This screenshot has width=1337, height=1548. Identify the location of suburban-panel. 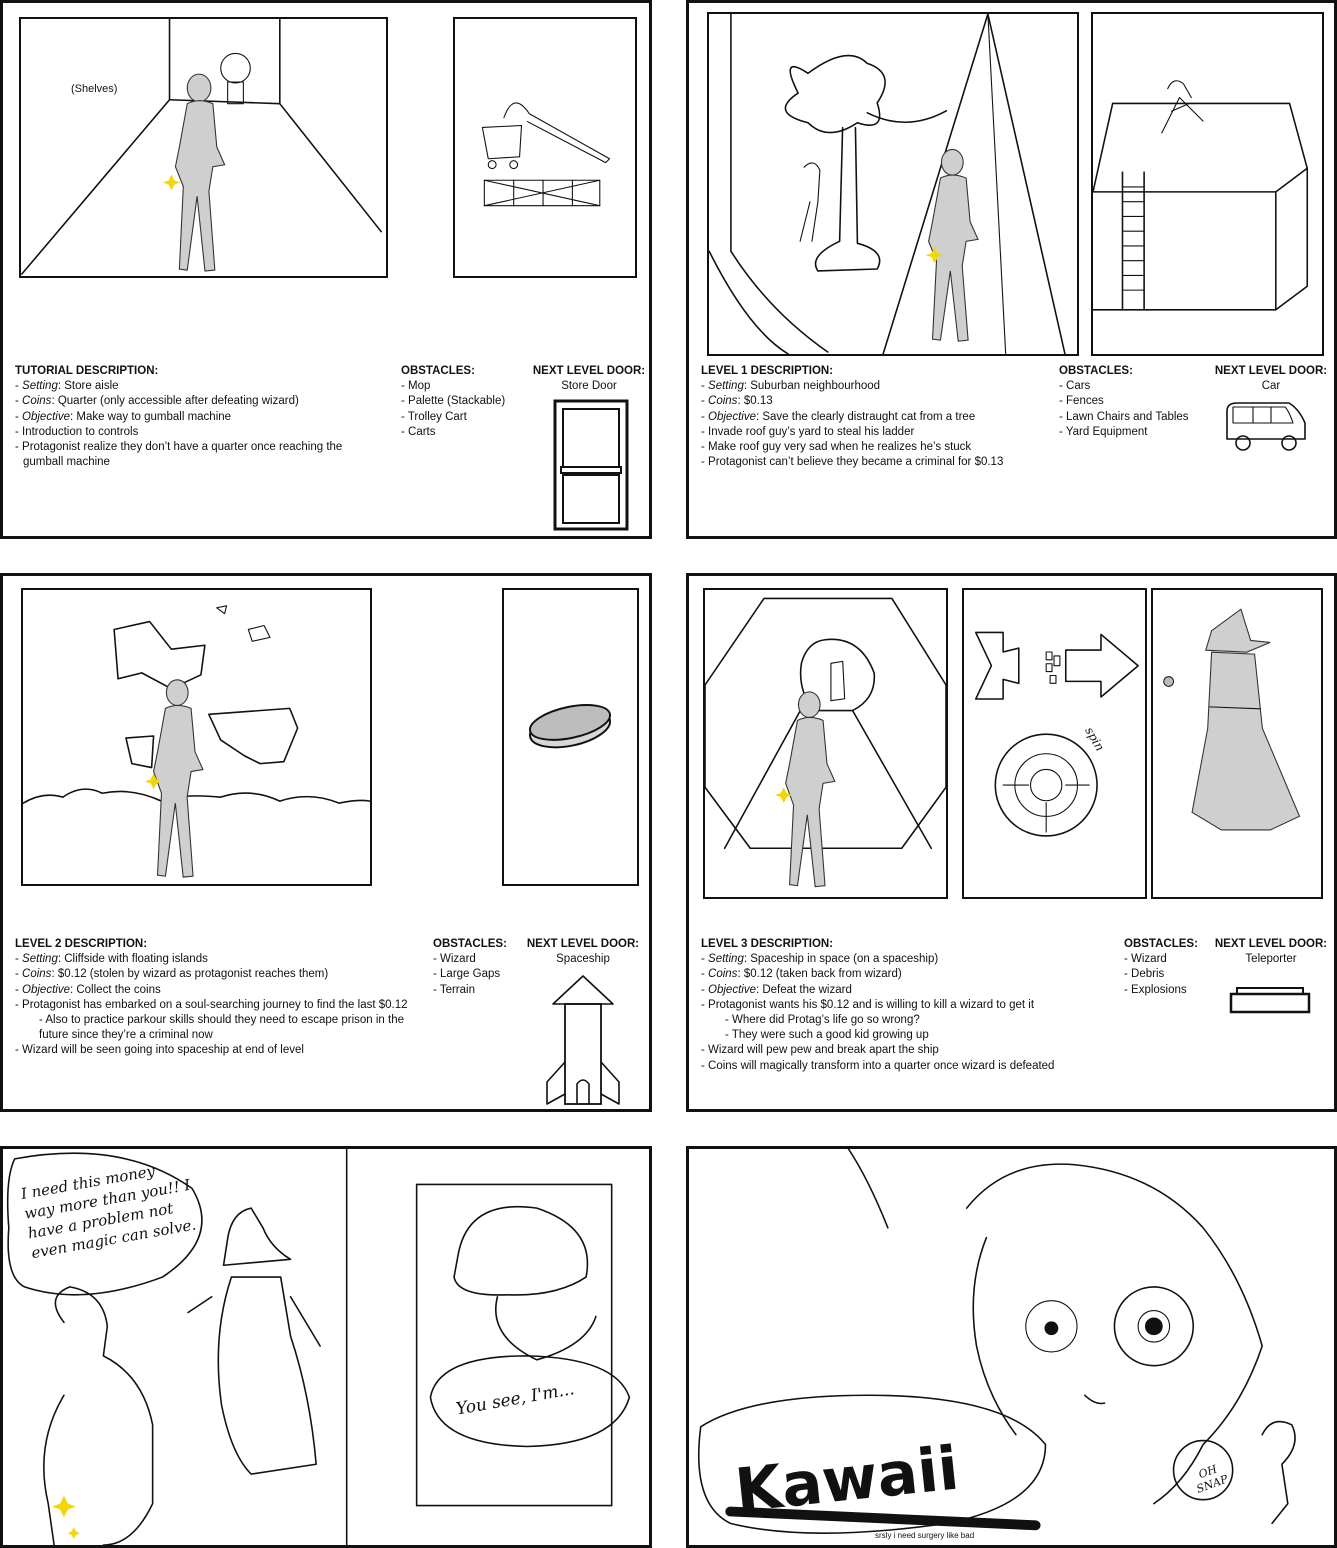
(893, 184).